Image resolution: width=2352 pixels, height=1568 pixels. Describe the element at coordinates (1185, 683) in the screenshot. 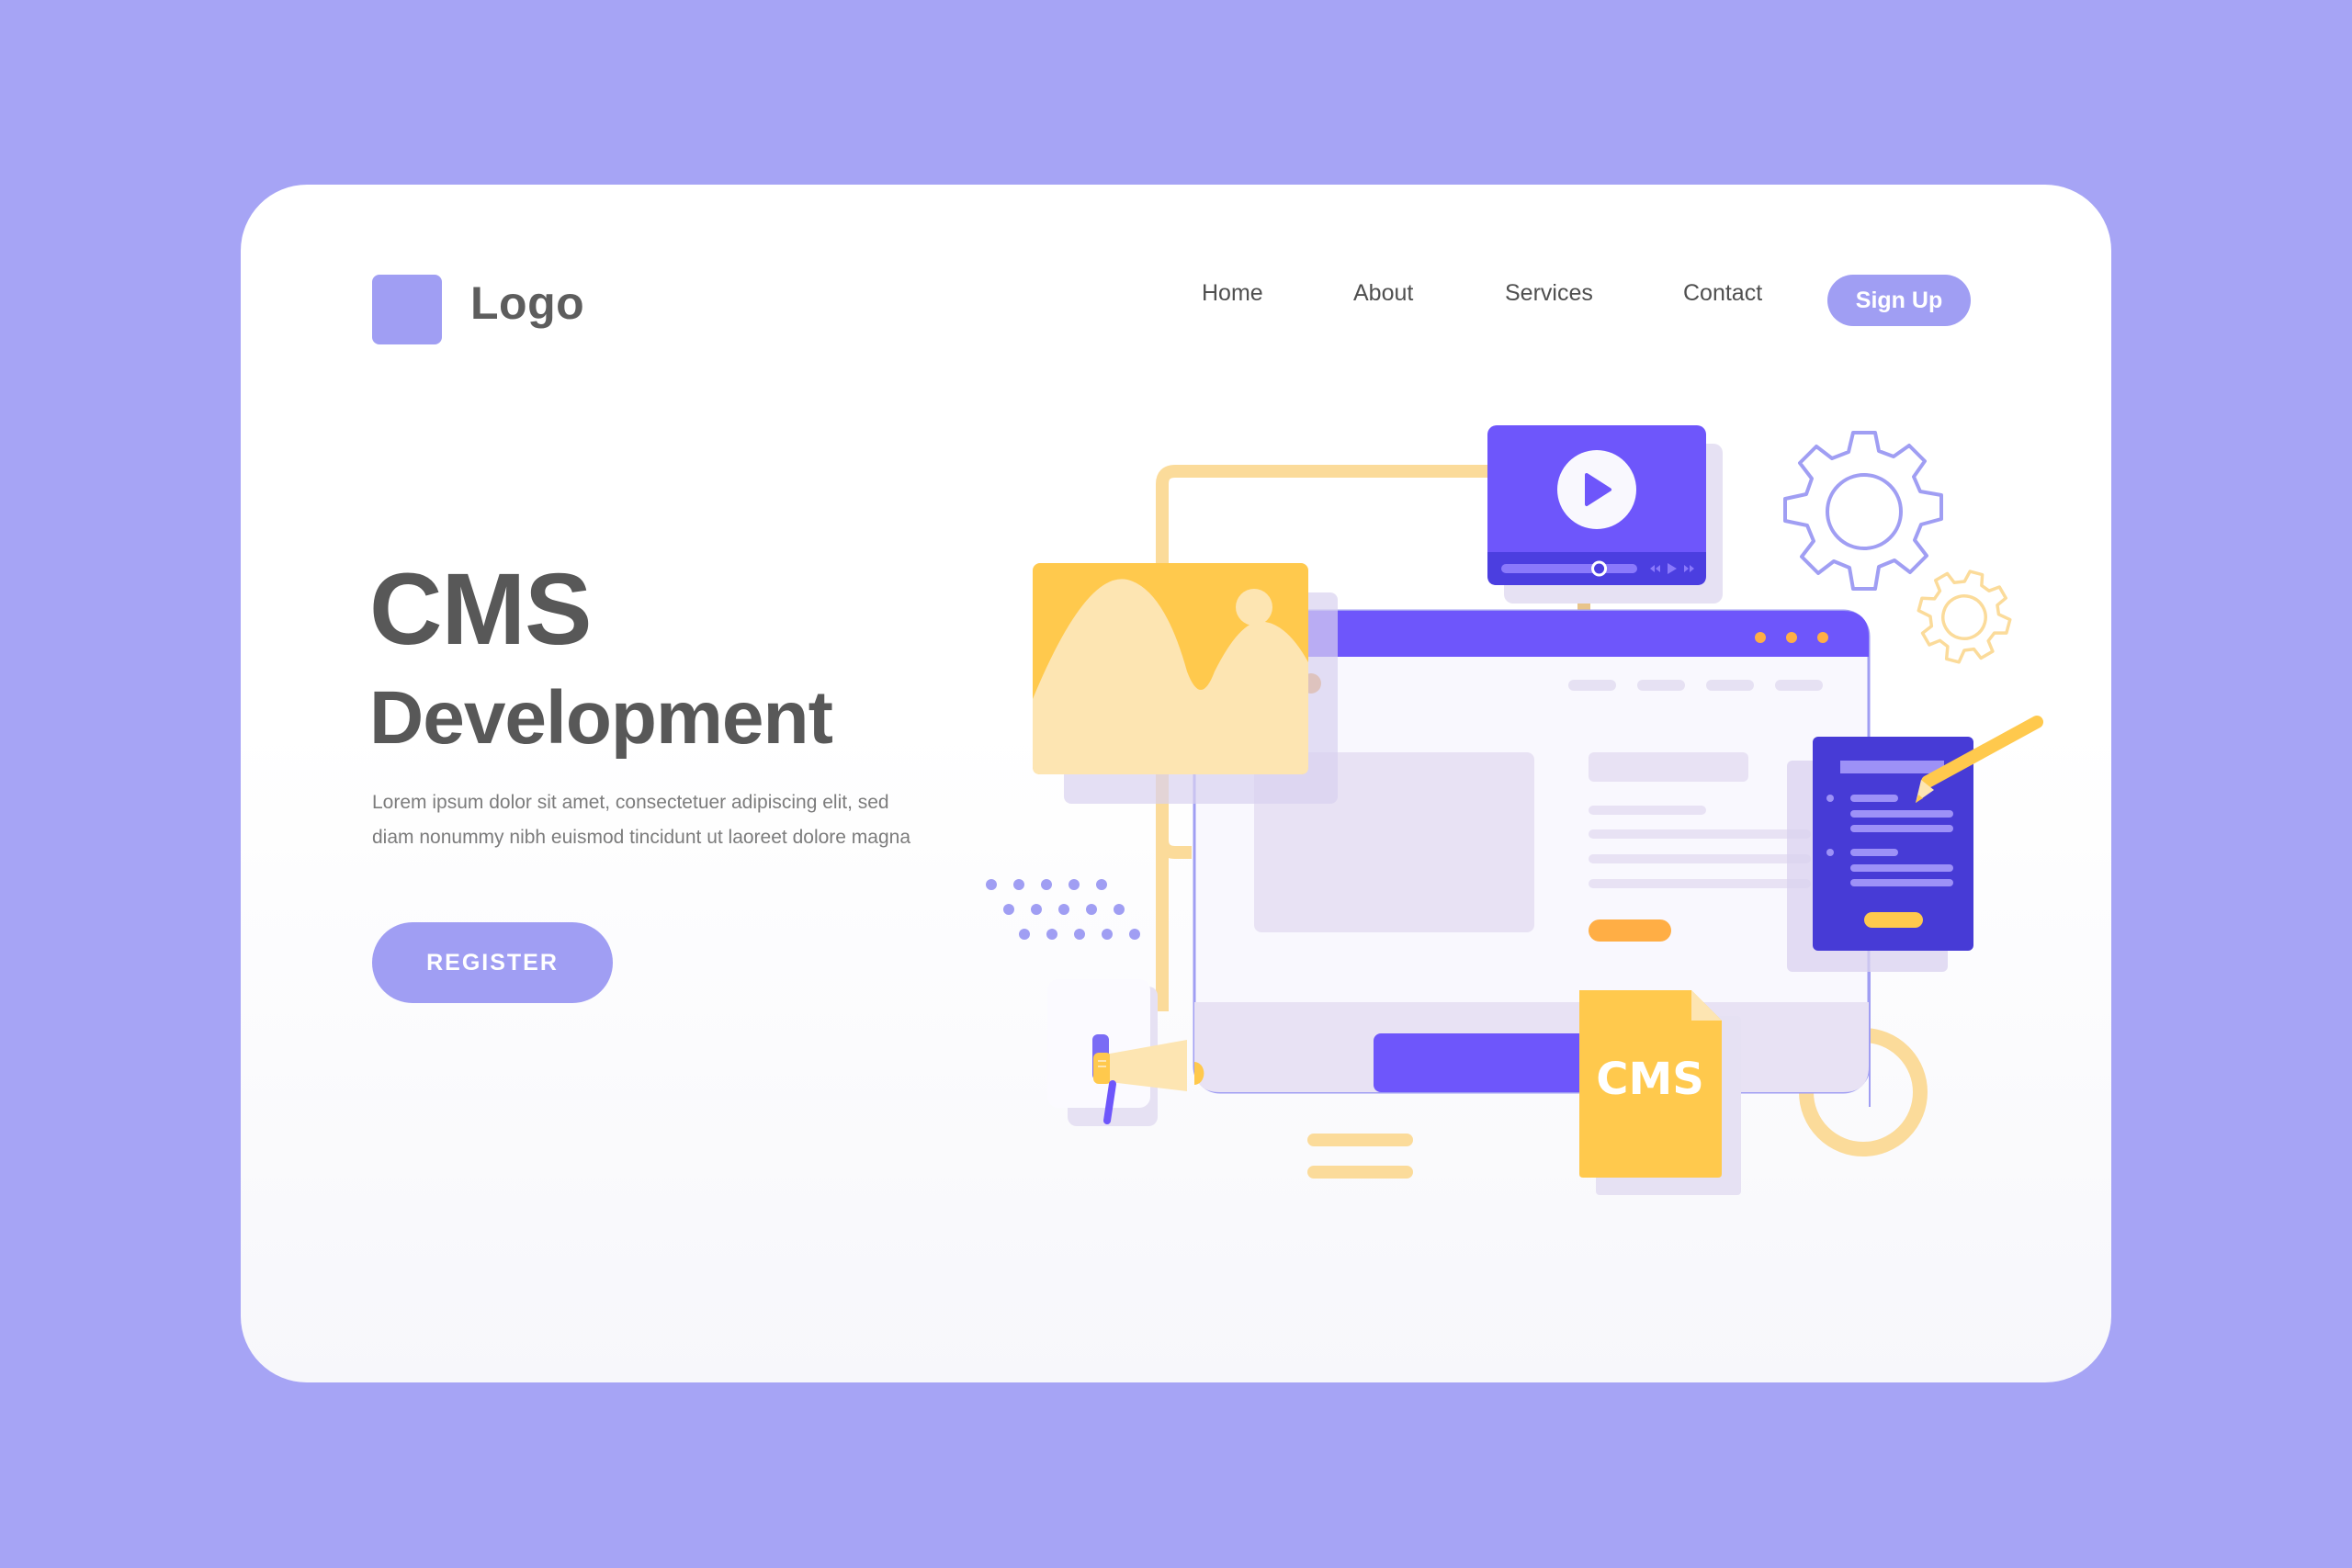

I see `image-icon` at that location.